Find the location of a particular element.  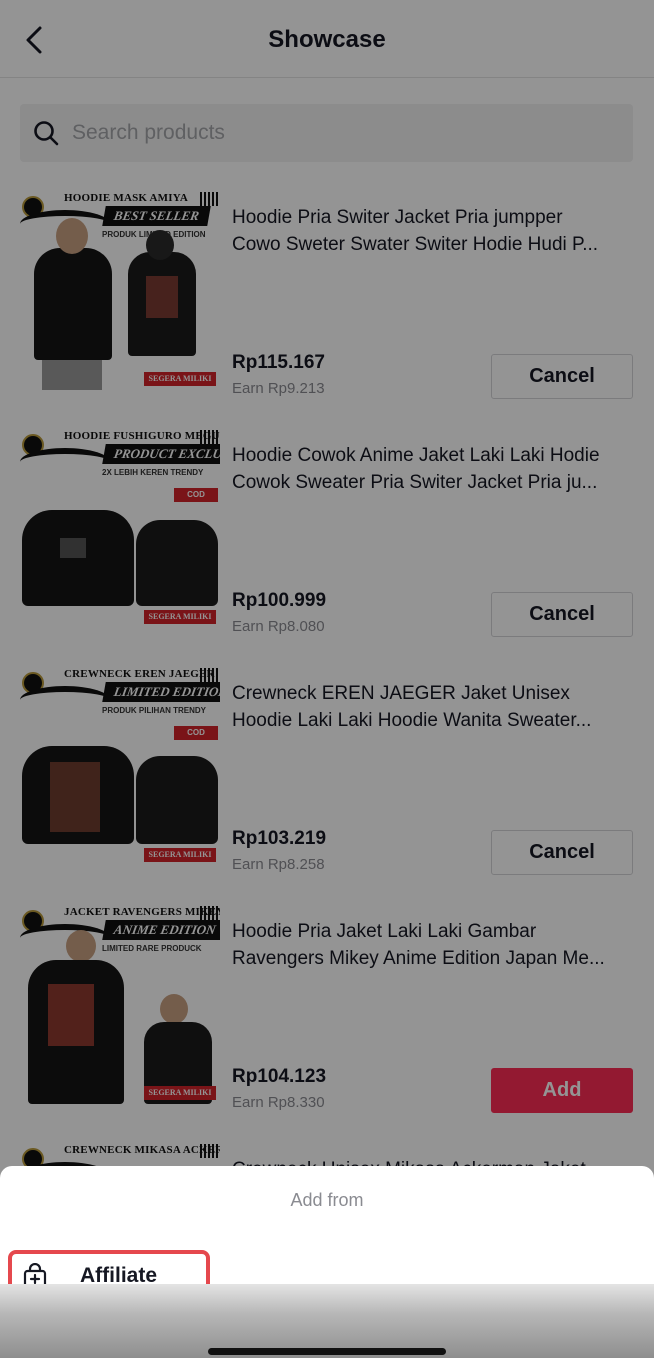

image-tag-text: BEST SELLER is located at coordinates (156, 216).